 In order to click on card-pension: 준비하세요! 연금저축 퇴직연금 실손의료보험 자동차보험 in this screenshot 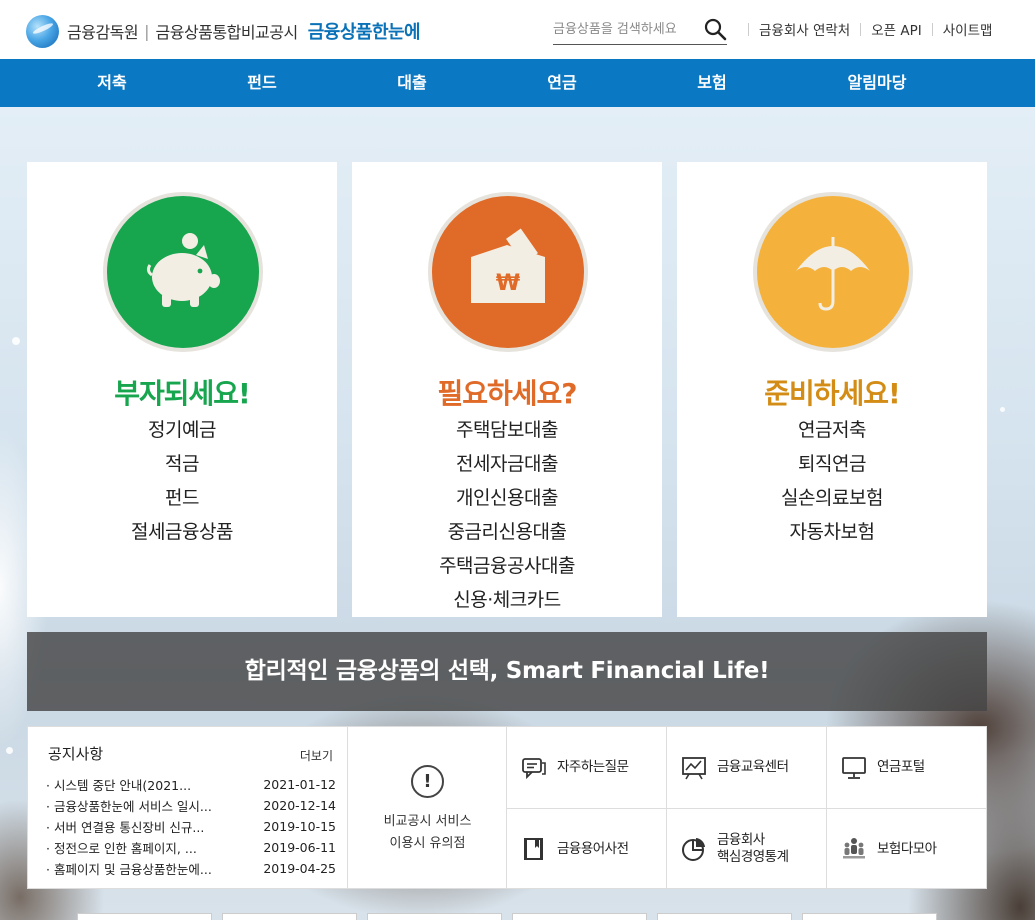, I will do `click(832, 389)`.